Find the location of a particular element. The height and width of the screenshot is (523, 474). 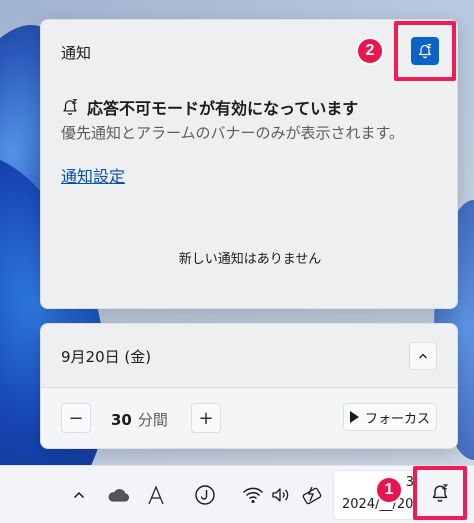

volume-icon is located at coordinates (280, 495).